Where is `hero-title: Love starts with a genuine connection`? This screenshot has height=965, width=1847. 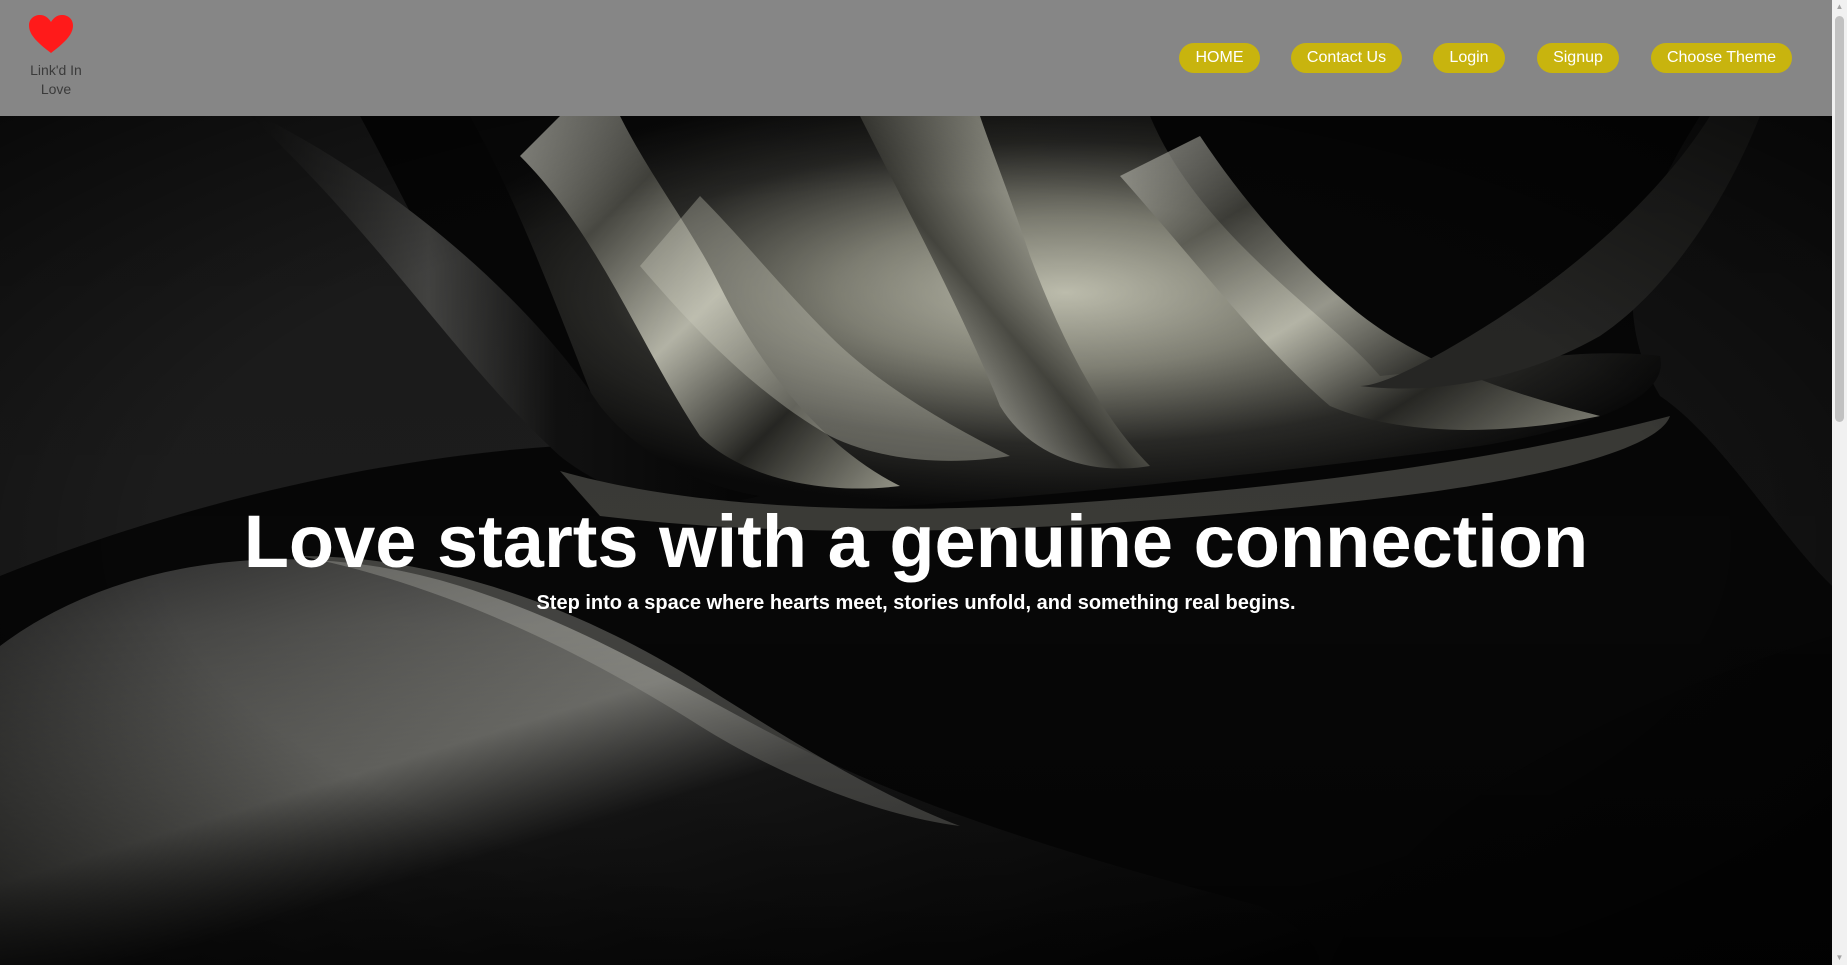
hero-title: Love starts with a genuine connection is located at coordinates (916, 541).